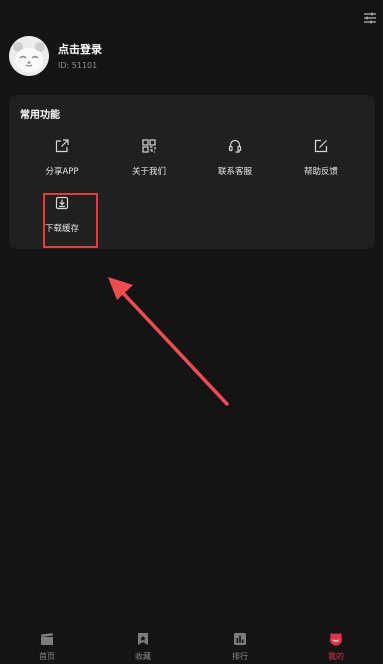  I want to click on help-feedback-label: 帮助反馈, so click(320, 172).